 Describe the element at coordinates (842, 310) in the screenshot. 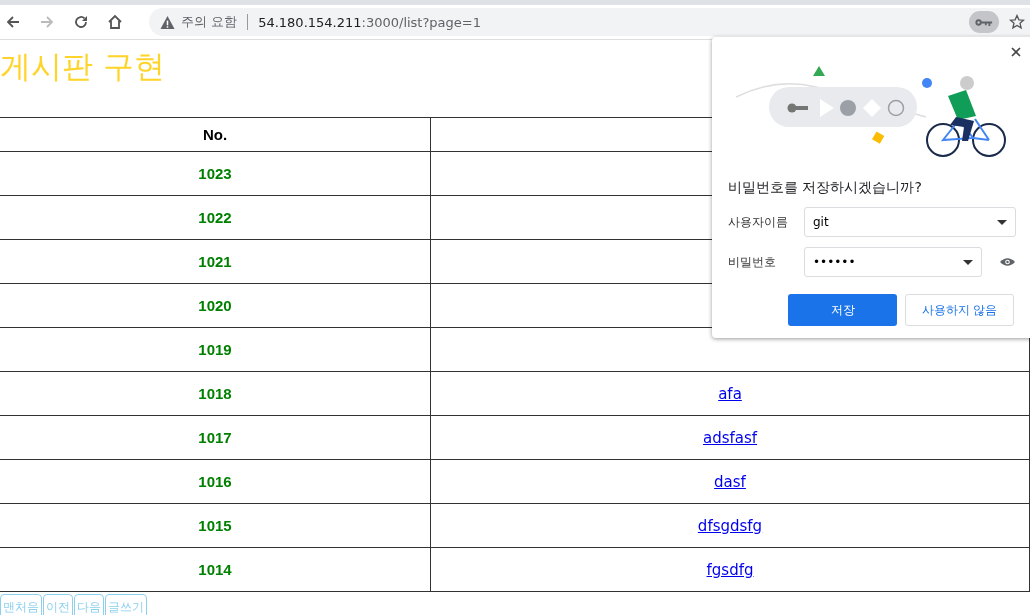

I see `save-button: 저장` at that location.